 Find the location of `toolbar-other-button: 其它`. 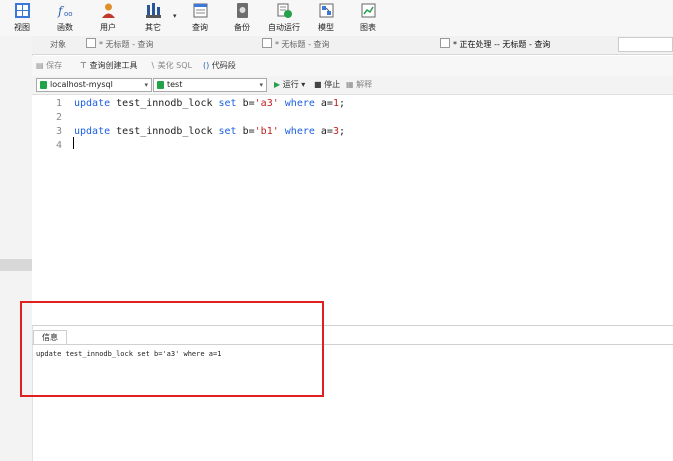

toolbar-other-button: 其它 is located at coordinates (153, 18).